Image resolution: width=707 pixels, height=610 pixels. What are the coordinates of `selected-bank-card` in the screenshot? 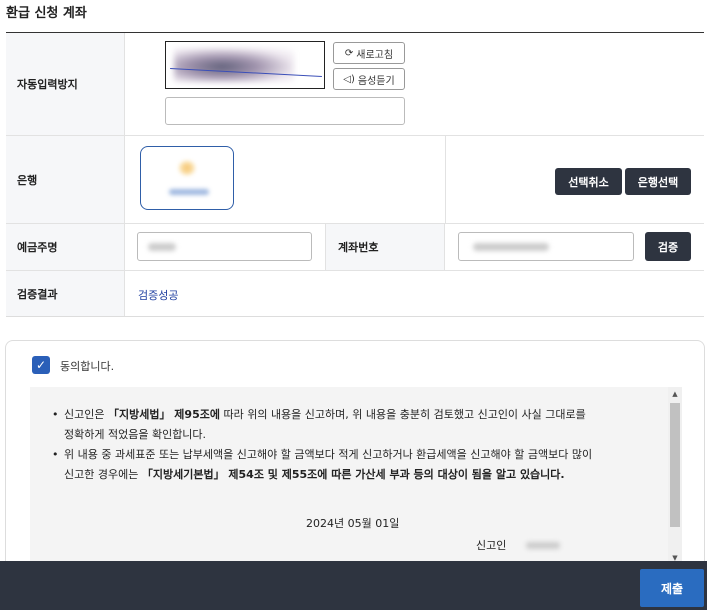 It's located at (187, 178).